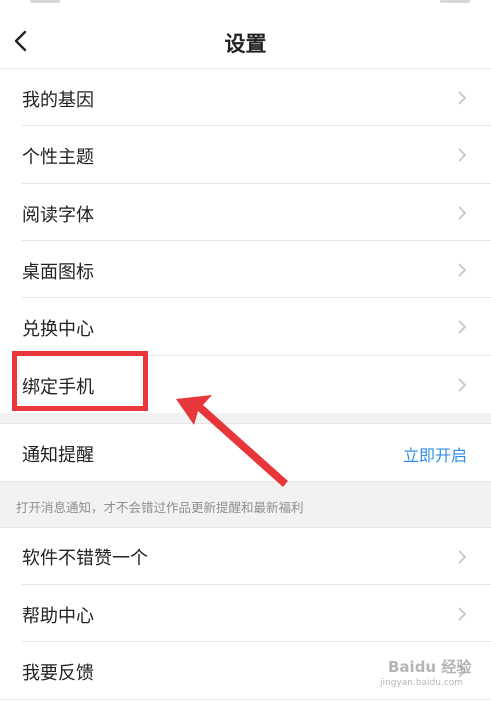 This screenshot has height=702, width=491. I want to click on settings-item-label: 我要反馈, so click(58, 673).